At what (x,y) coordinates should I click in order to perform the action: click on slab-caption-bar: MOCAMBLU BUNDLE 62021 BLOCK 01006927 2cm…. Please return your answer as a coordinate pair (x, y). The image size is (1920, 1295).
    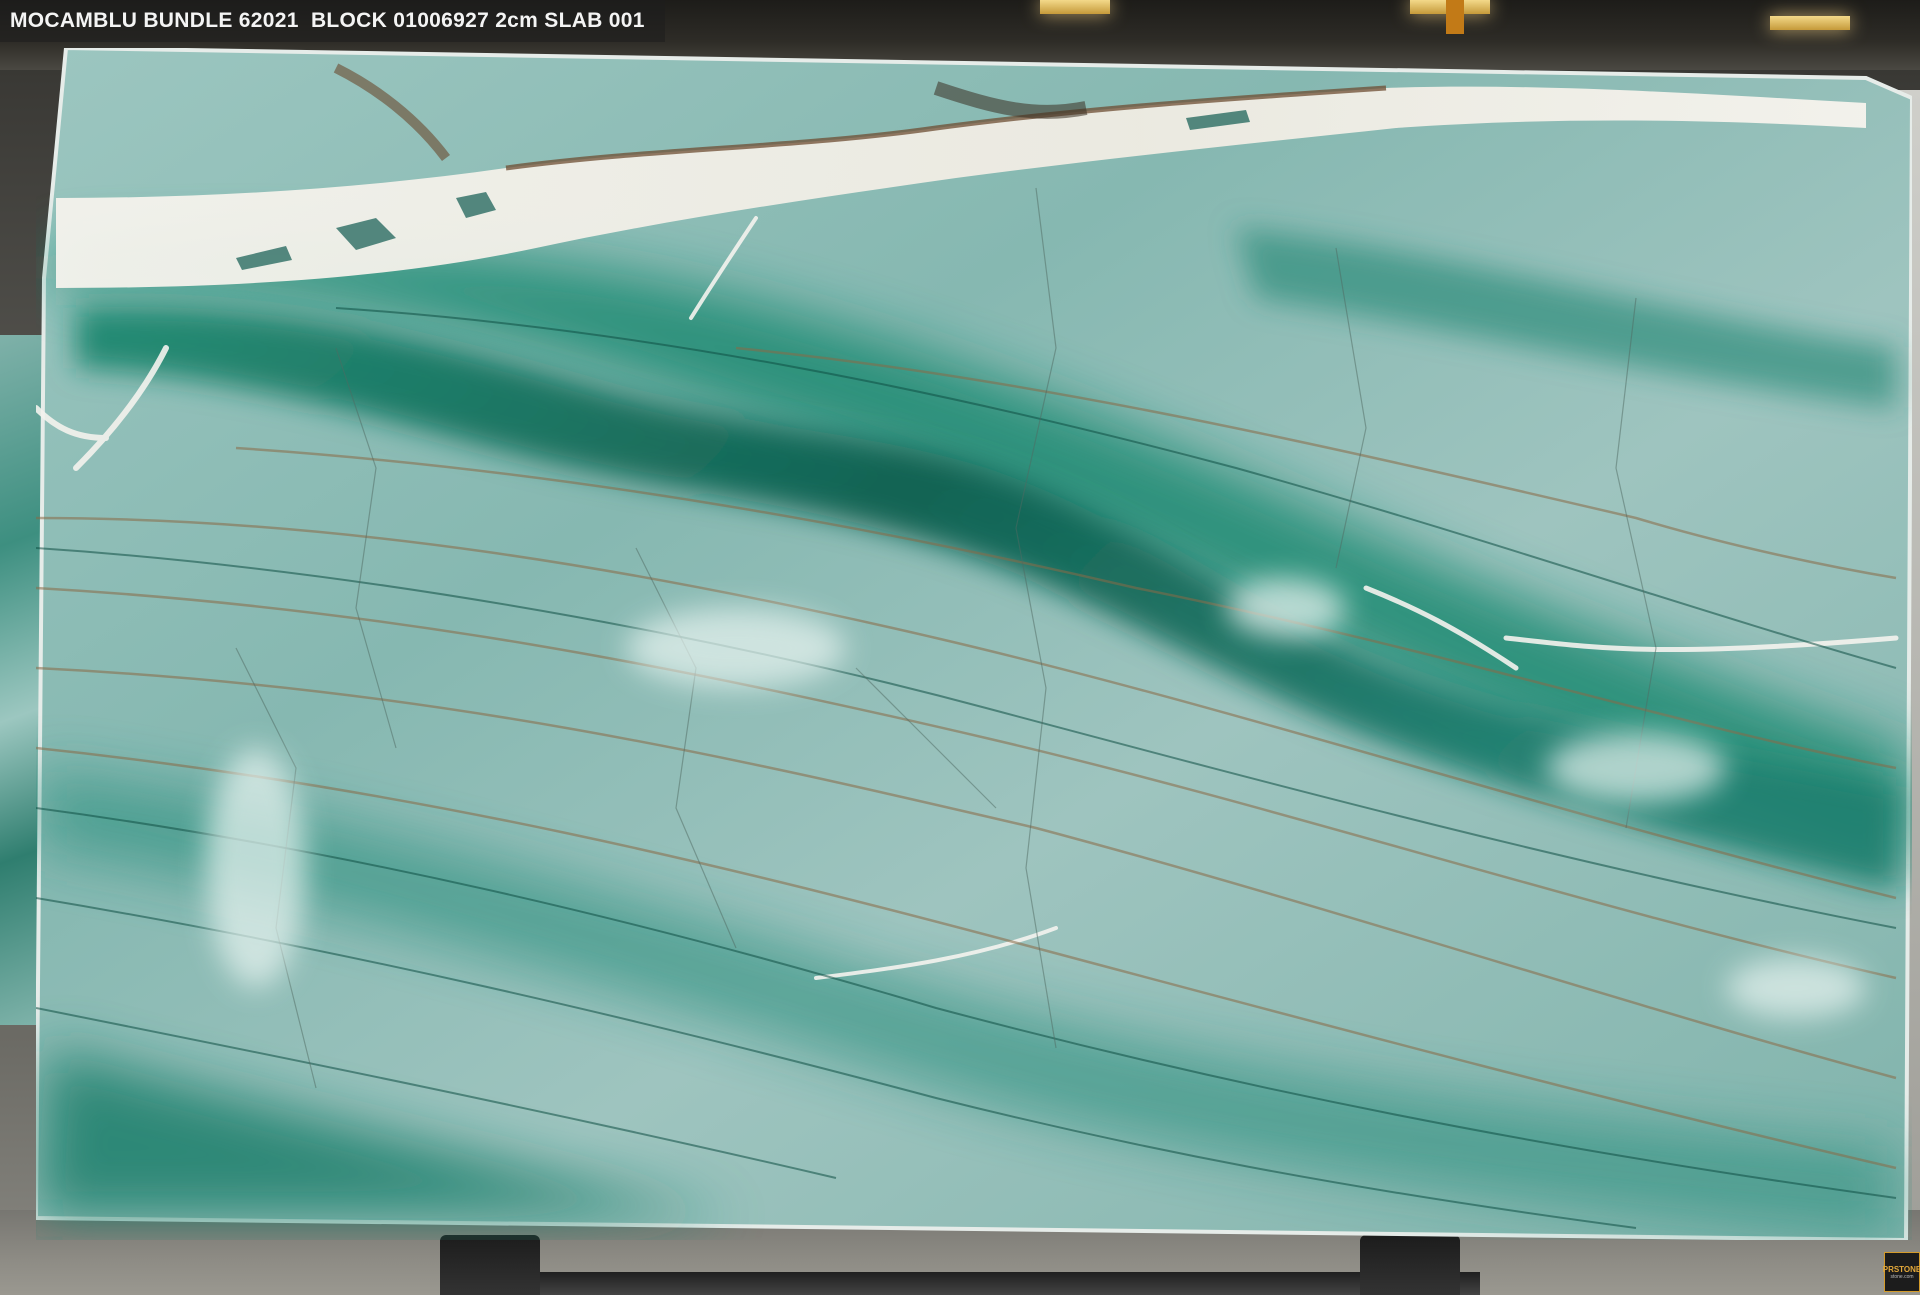
    Looking at the image, I should click on (332, 21).